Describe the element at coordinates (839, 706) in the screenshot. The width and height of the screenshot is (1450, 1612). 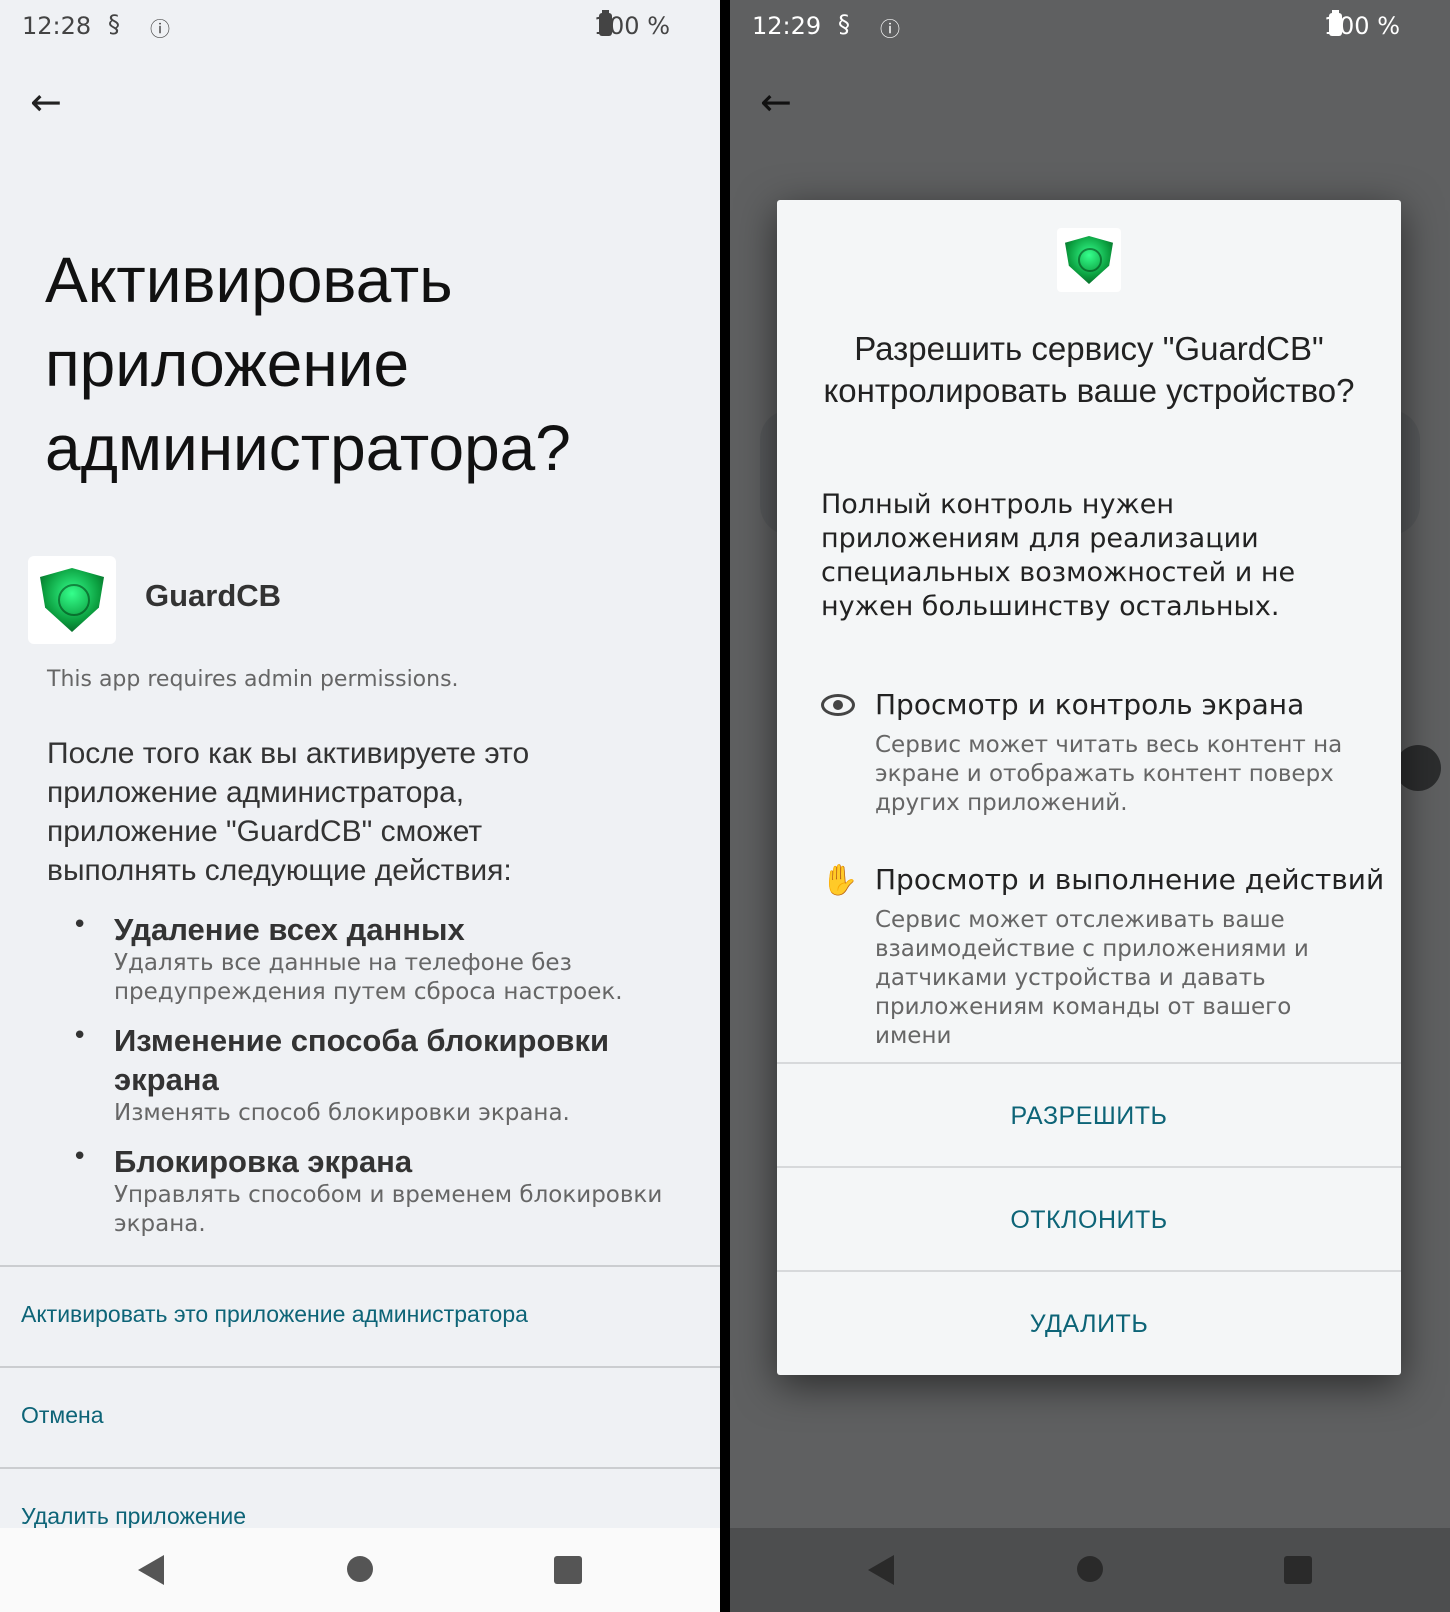
I see `eye-icon` at that location.